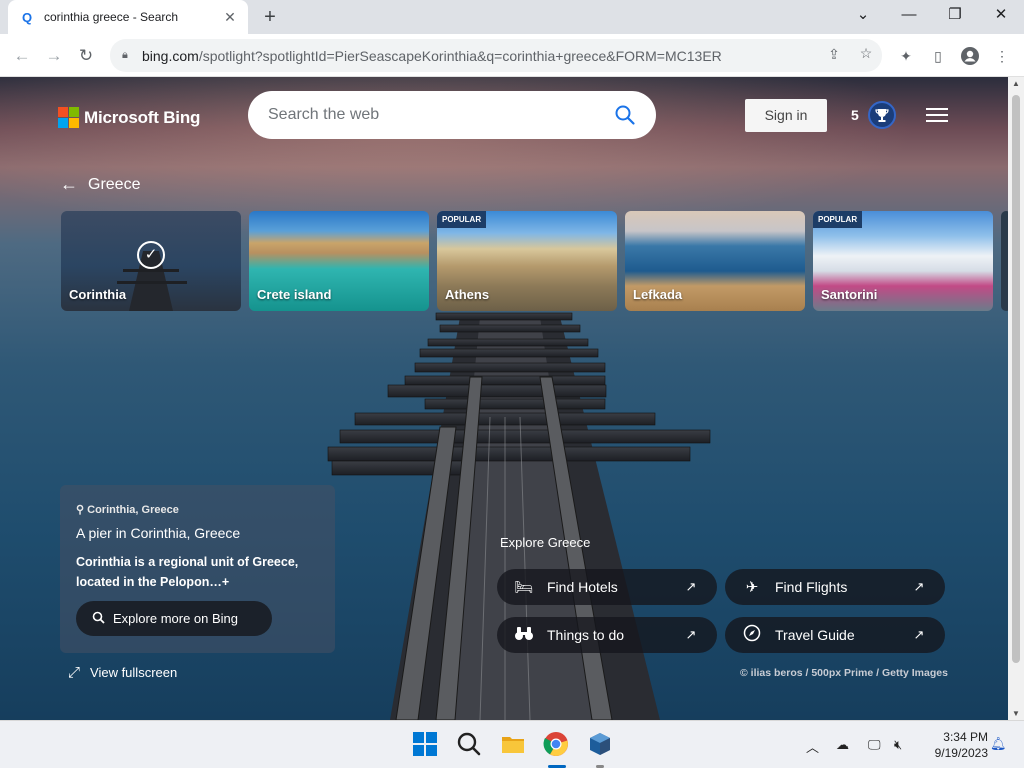  I want to click on tab-title: corinthia greece - Search, so click(111, 17).